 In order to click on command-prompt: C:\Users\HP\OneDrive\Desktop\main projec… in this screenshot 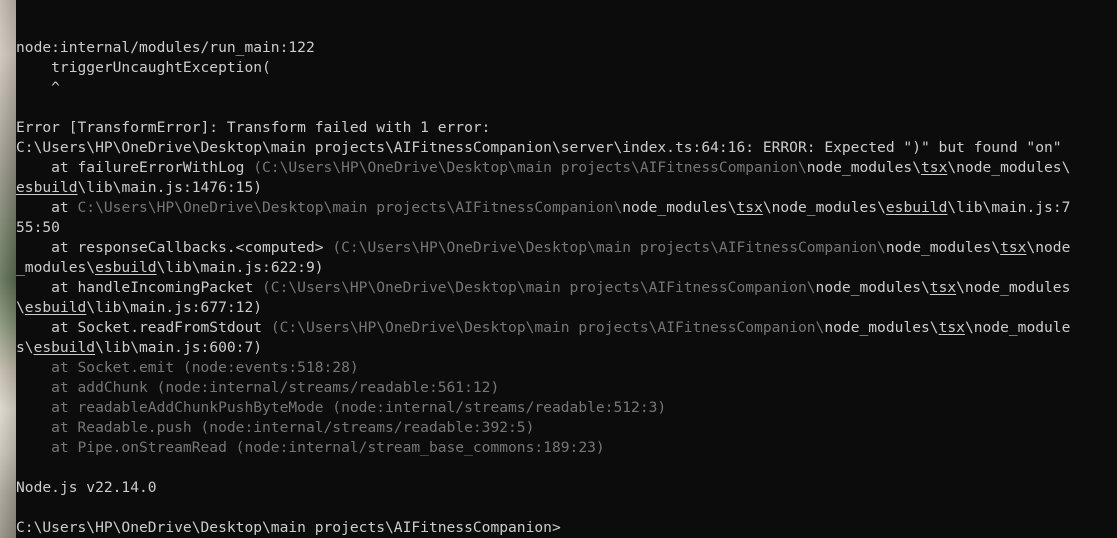, I will do `click(566, 528)`.